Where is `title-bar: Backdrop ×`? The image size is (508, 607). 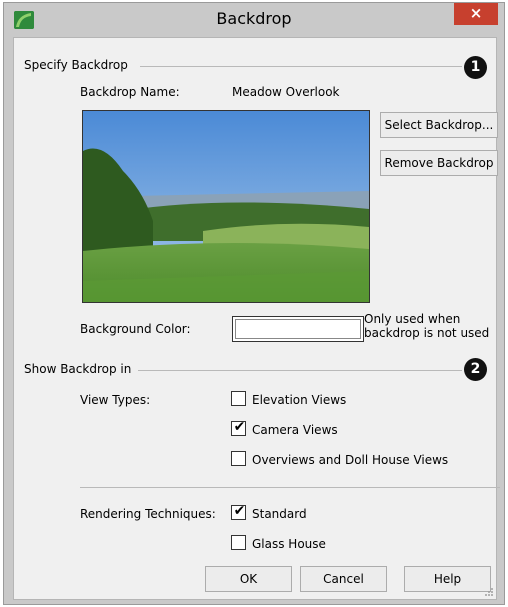
title-bar: Backdrop × is located at coordinates (254, 20).